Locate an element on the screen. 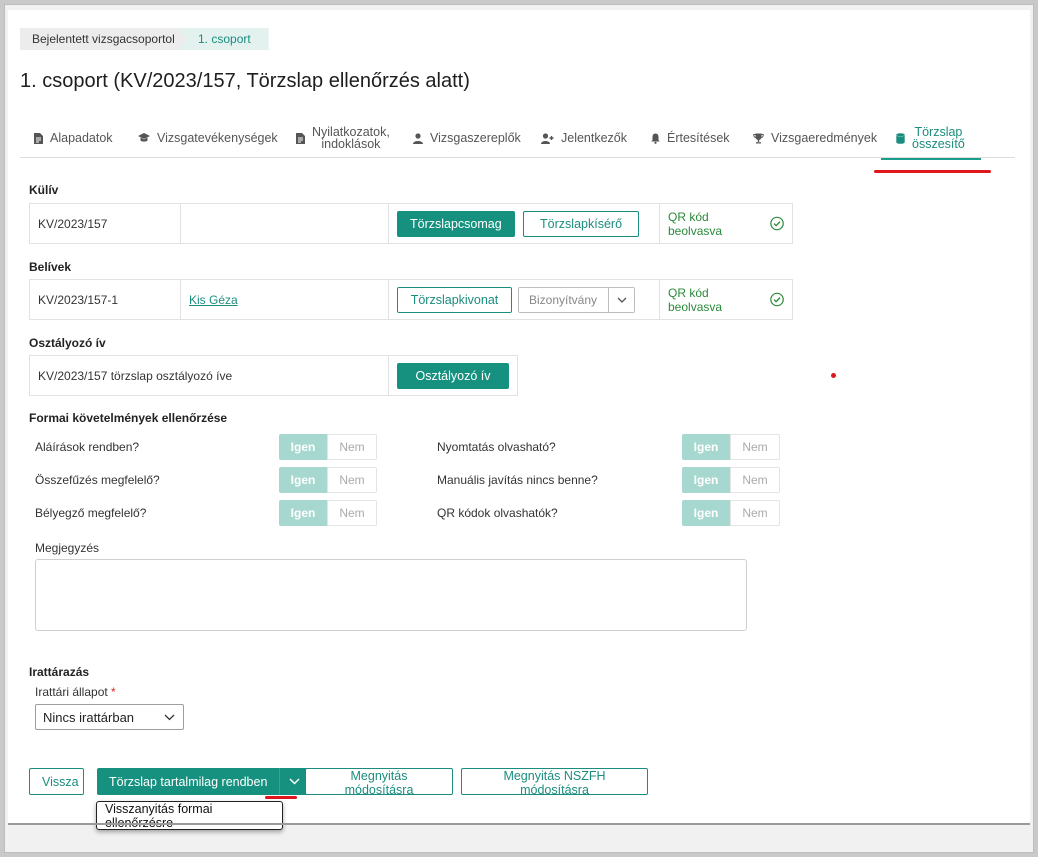 The height and width of the screenshot is (857, 1038). back-button: Vissza is located at coordinates (56, 781).